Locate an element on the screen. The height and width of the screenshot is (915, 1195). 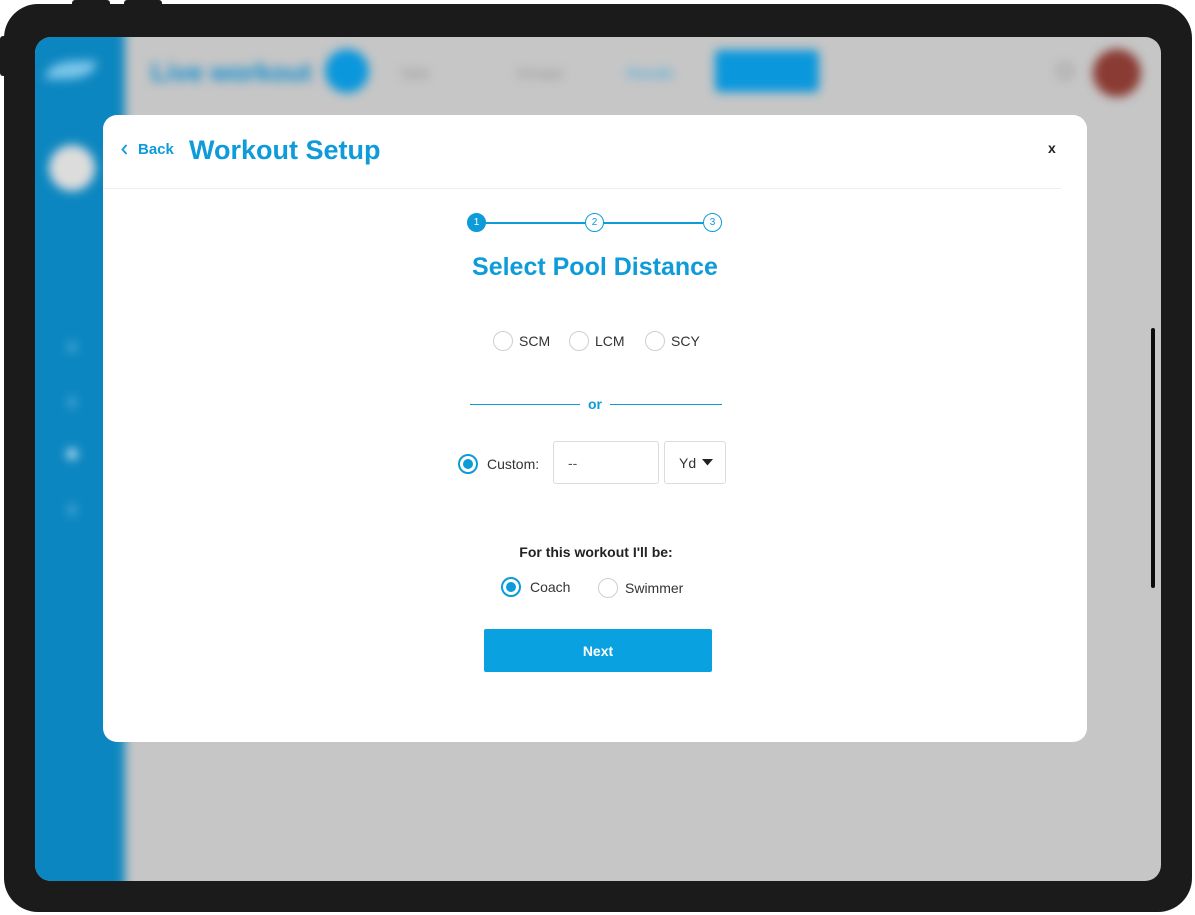
custom-label: Custom: is located at coordinates (513, 464).